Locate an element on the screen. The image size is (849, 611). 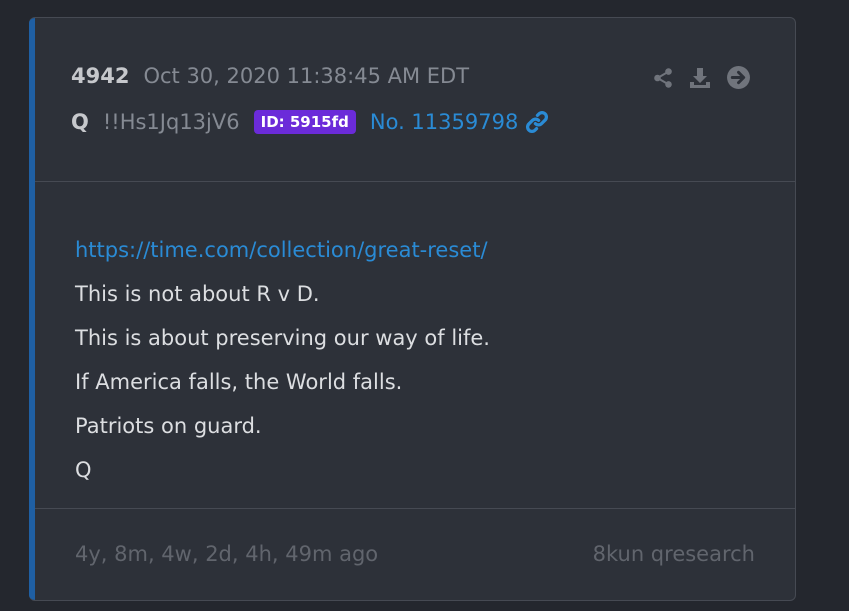
post-author: Q is located at coordinates (80, 122).